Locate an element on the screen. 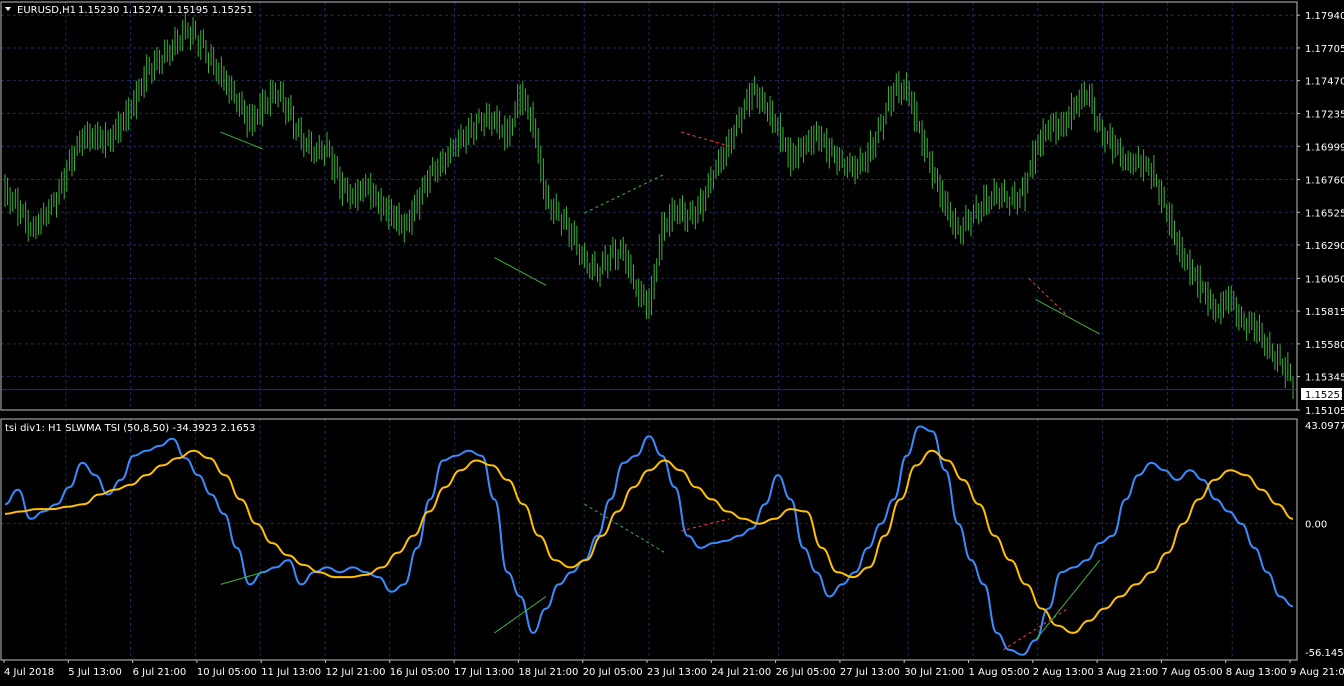  price-tick-label: 1.15815 is located at coordinates (1324, 312).